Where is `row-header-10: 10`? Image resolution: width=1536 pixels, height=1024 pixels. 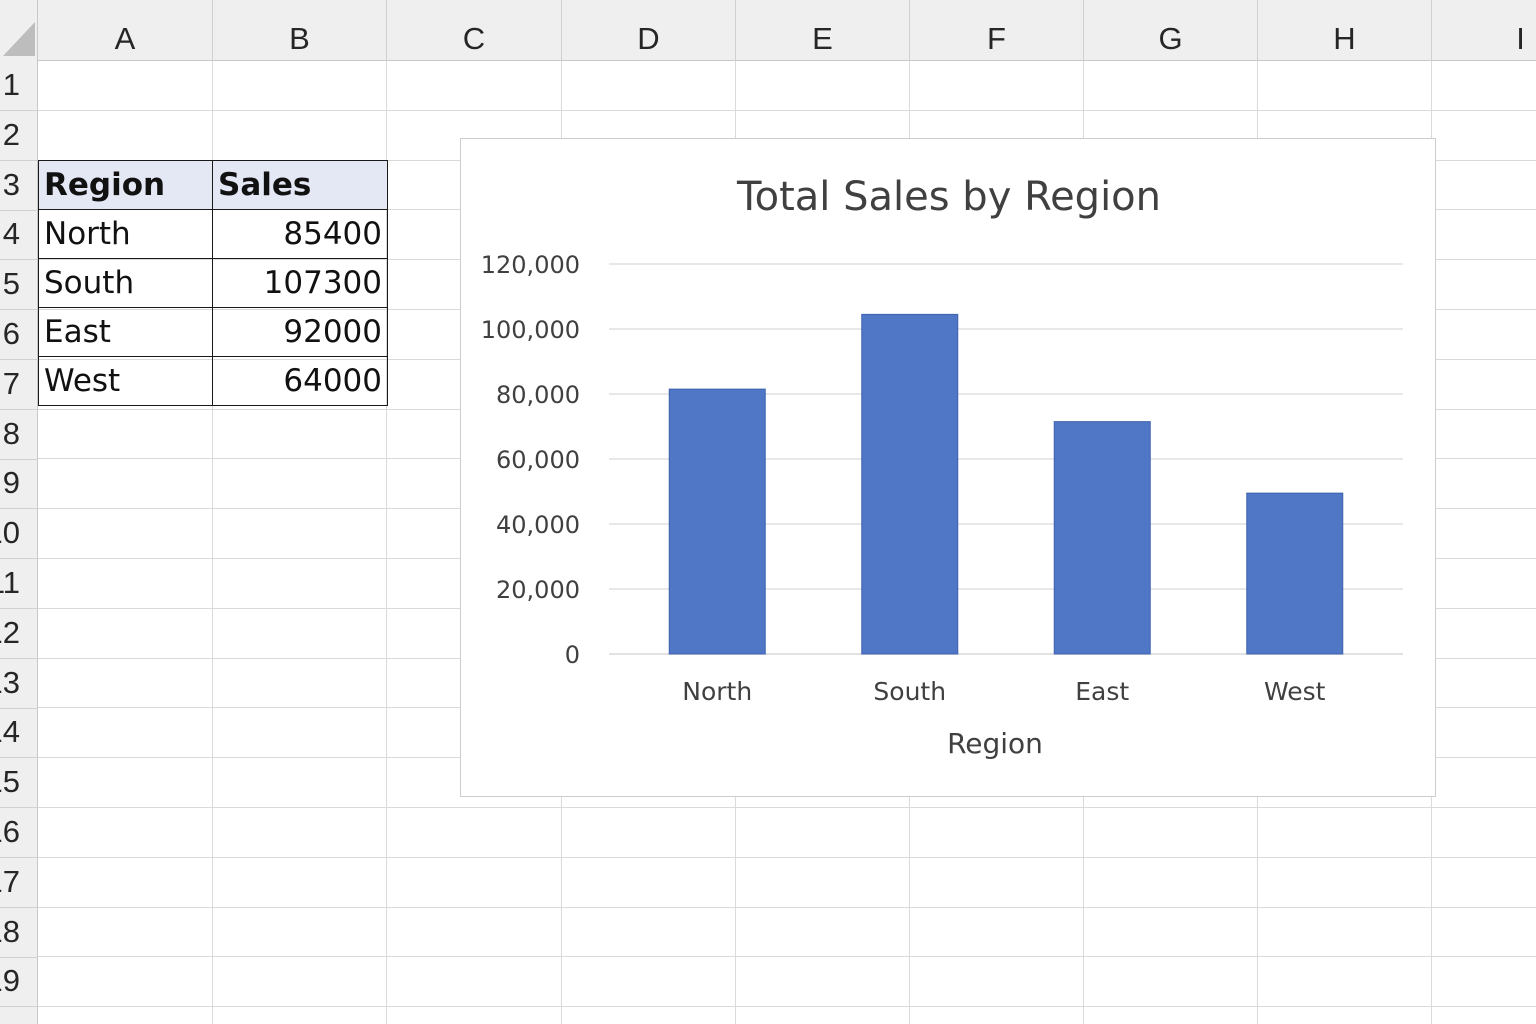
row-header-10: 10 is located at coordinates (19, 534).